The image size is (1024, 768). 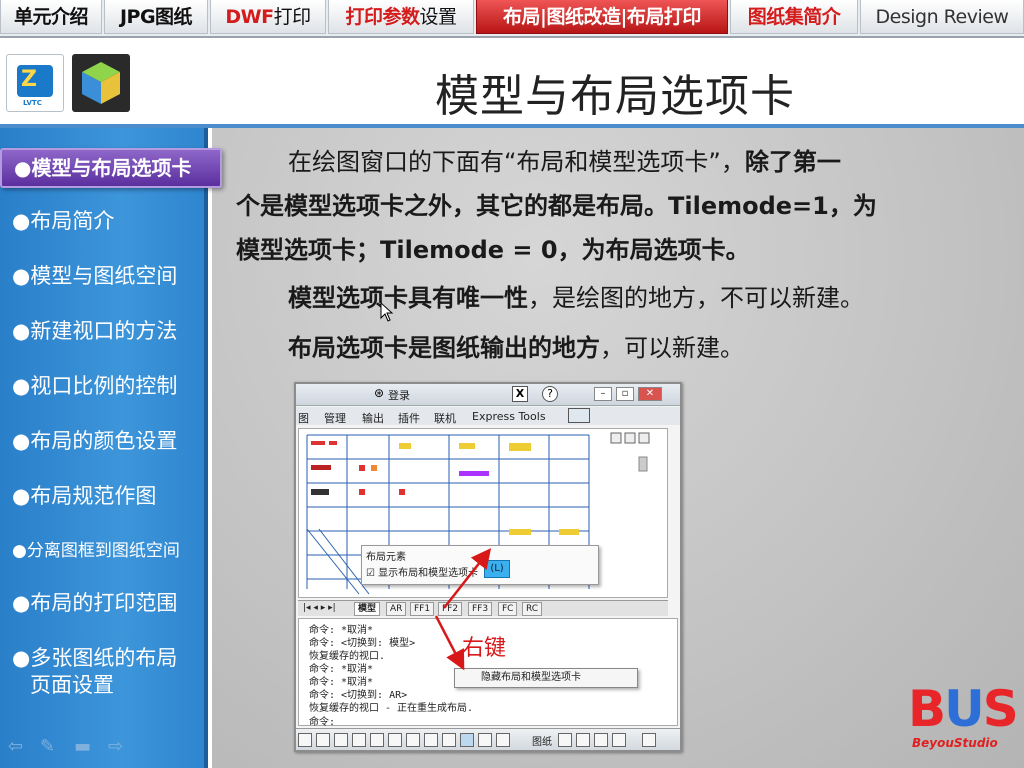 I want to click on sidebar-item-page-setup: 页面设置, so click(x=103, y=685).